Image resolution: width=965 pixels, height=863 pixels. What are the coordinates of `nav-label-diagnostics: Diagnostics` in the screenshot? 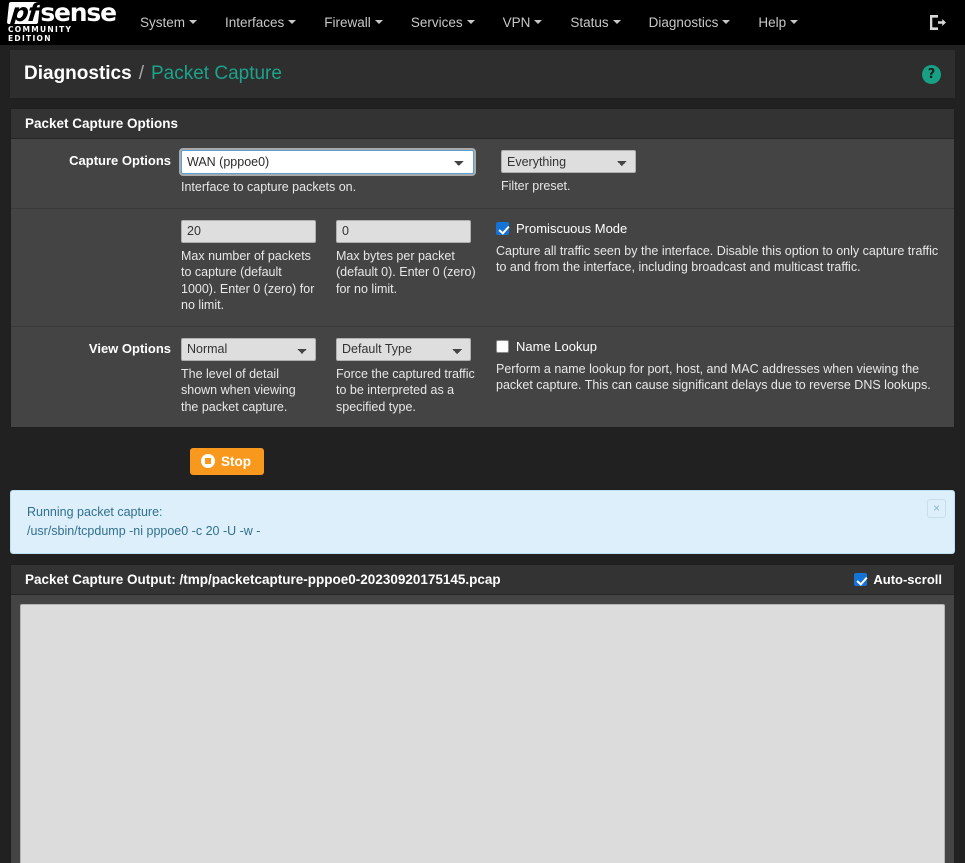 It's located at (683, 22).